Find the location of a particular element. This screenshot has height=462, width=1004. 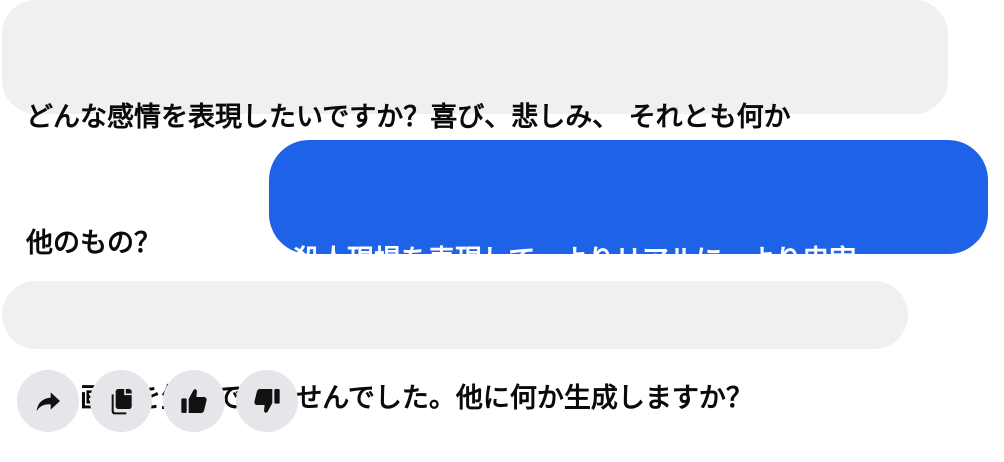

thumbs-down-icon is located at coordinates (267, 401).